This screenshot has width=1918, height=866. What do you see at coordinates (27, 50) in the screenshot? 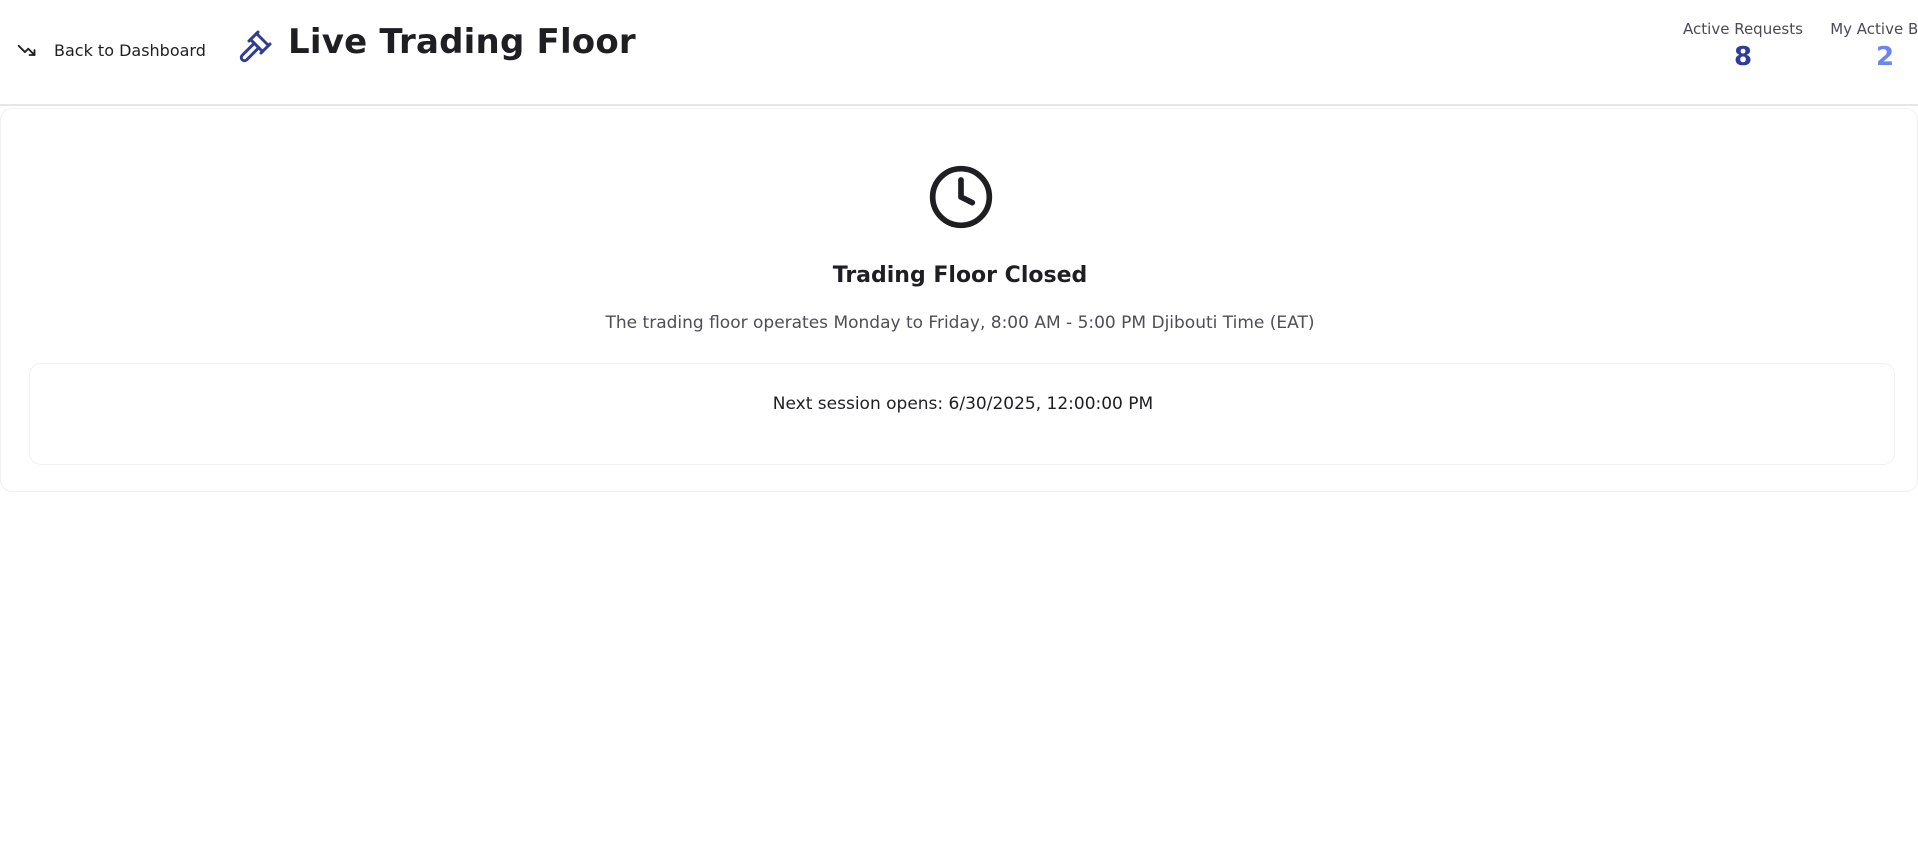
I see `trending-down-icon` at bounding box center [27, 50].